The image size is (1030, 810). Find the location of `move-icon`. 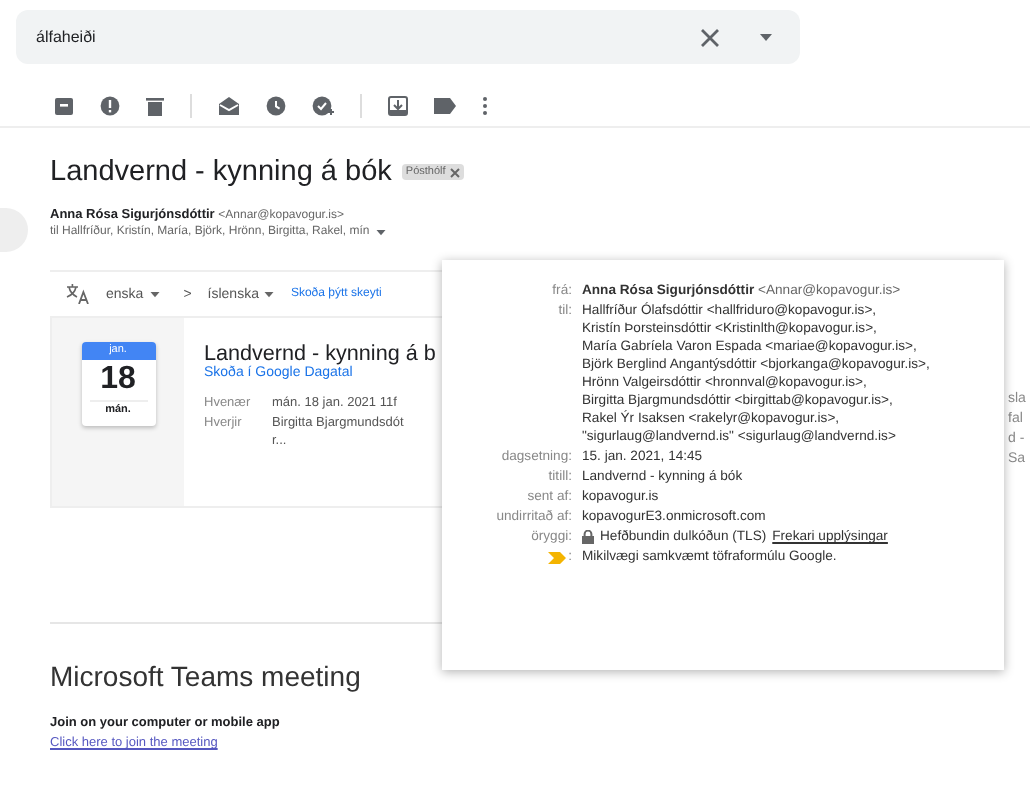

move-icon is located at coordinates (398, 106).